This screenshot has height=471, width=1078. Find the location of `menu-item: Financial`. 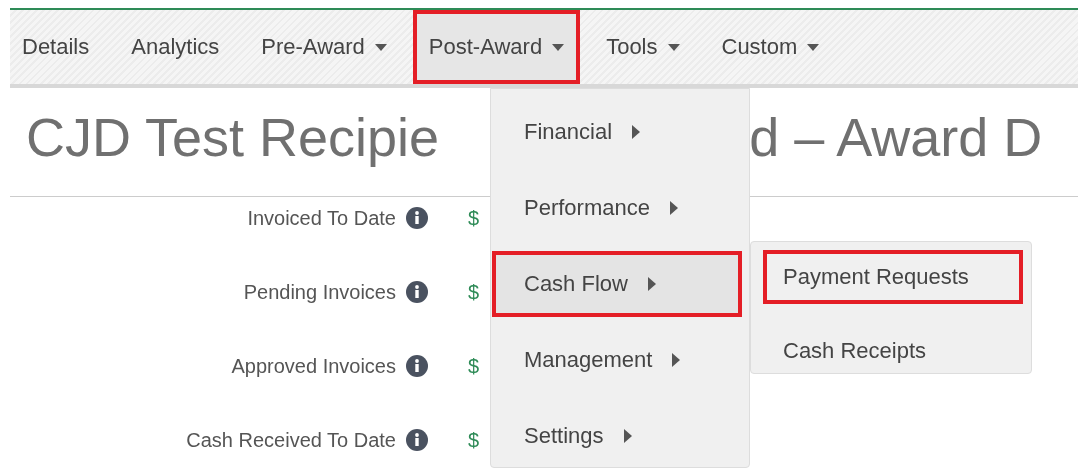

menu-item: Financial is located at coordinates (617, 132).